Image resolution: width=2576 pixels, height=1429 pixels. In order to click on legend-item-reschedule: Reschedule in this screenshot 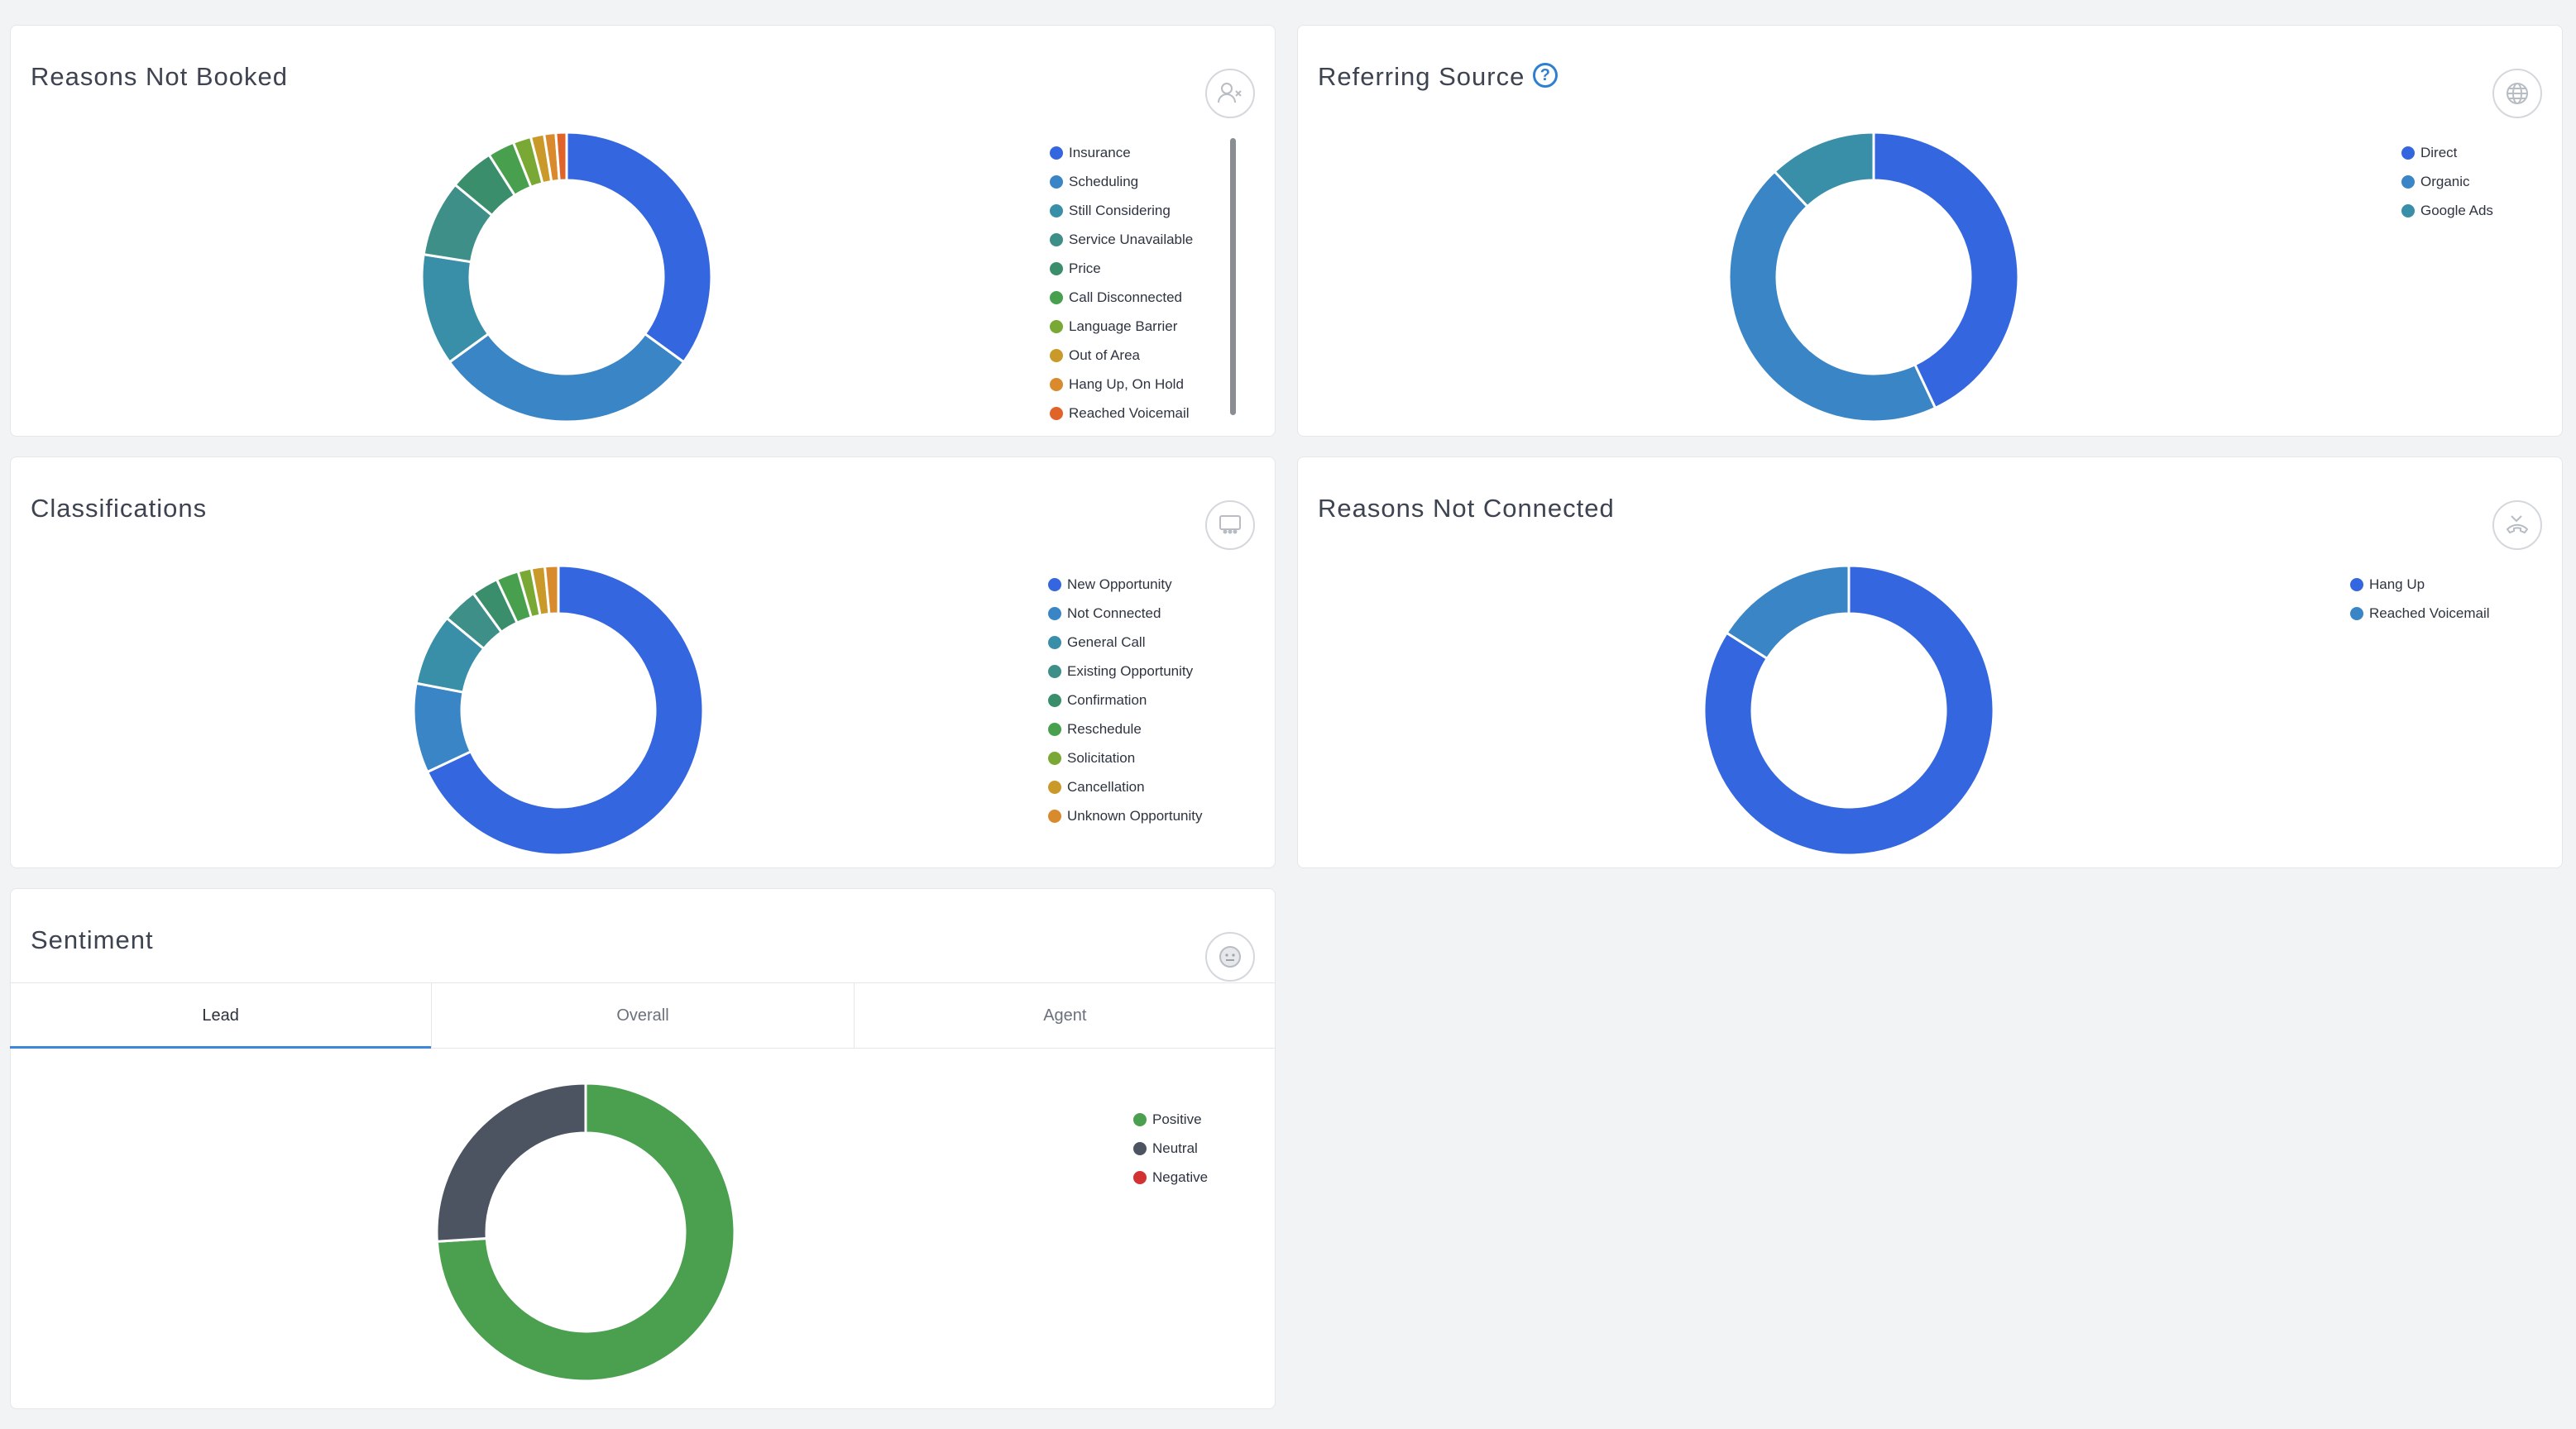, I will do `click(1125, 728)`.